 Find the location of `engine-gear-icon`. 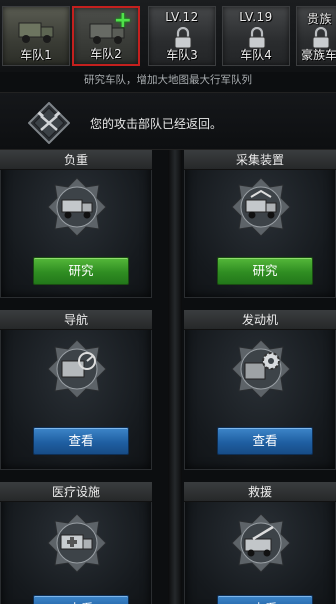

engine-gear-icon is located at coordinates (261, 369).